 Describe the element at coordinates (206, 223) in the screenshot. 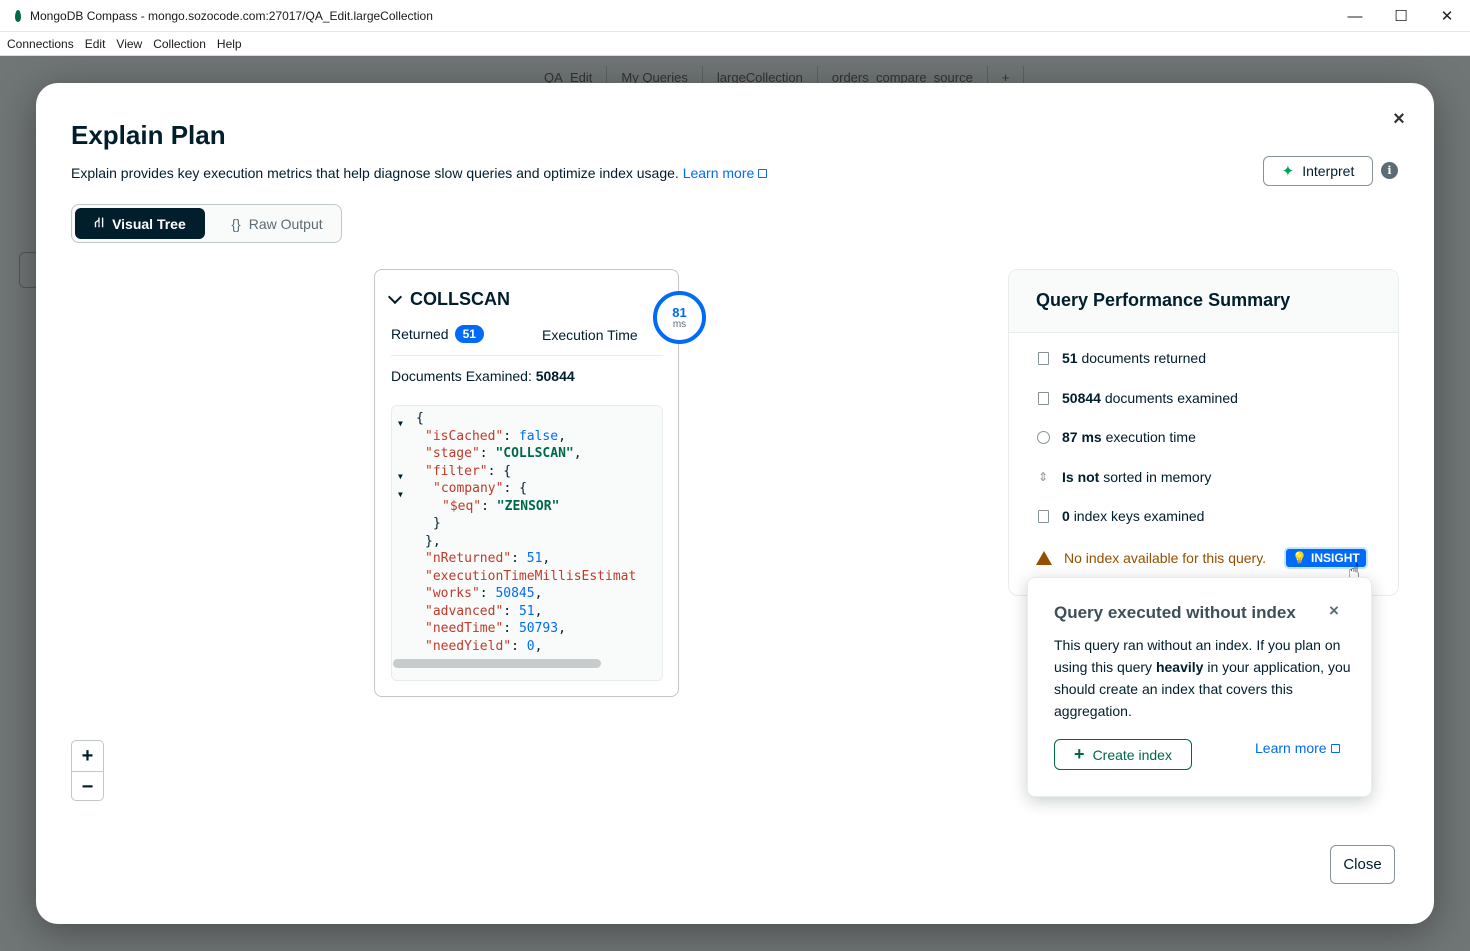

I see `view-toggle: ⛙ Visual Tree {} Raw Output` at that location.